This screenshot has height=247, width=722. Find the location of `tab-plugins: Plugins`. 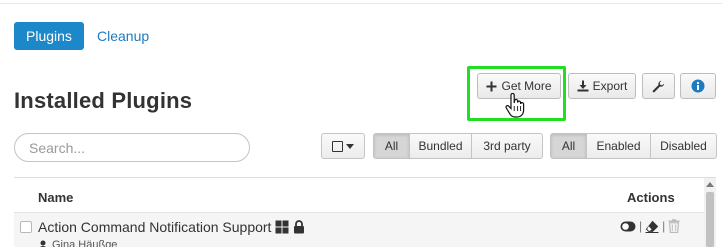

tab-plugins: Plugins is located at coordinates (49, 36).